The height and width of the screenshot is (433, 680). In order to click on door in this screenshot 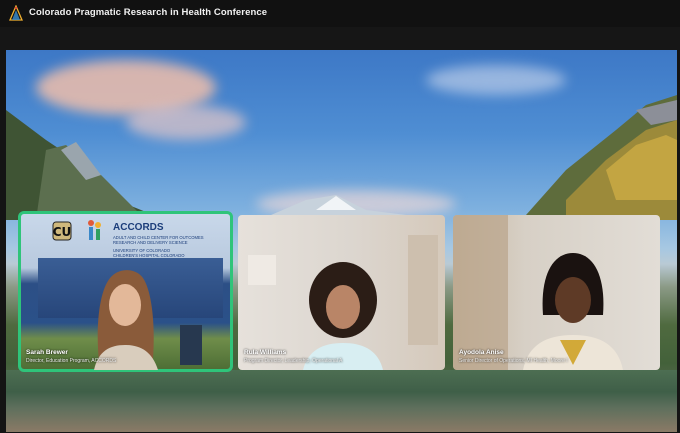, I will do `click(480, 292)`.